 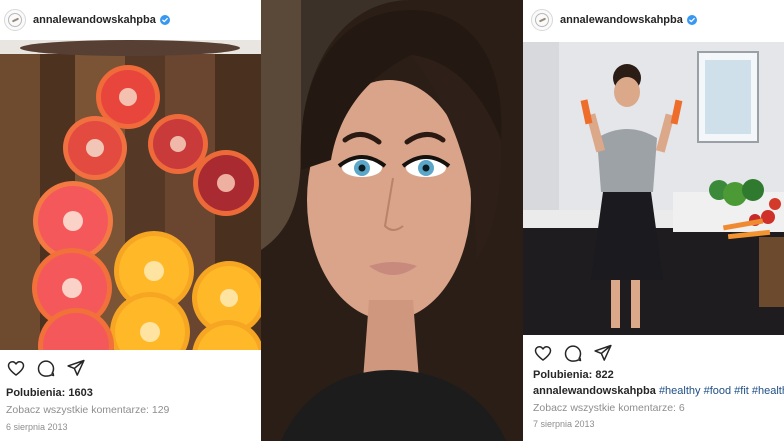 What do you see at coordinates (609, 408) in the screenshot?
I see `view-comments-link: Zobacz wszystkie komentarze: 6` at bounding box center [609, 408].